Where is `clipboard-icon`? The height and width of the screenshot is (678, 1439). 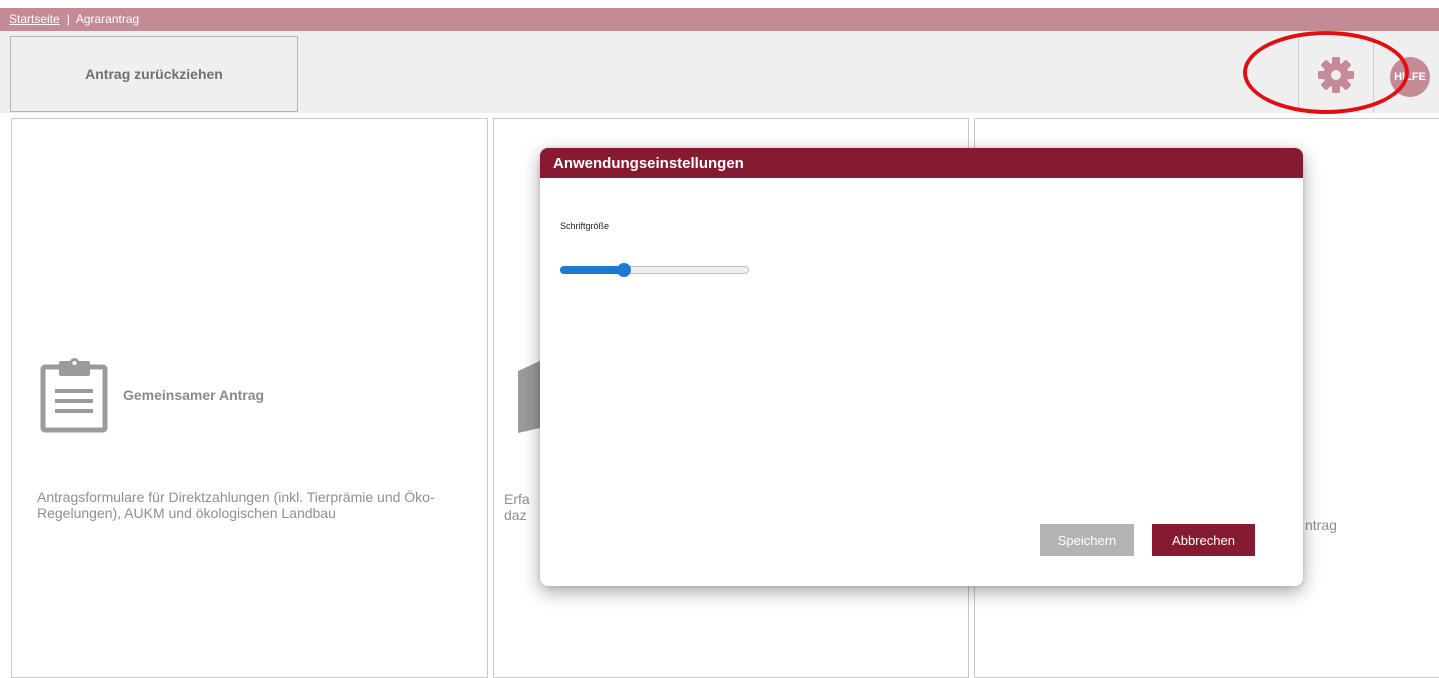
clipboard-icon is located at coordinates (74, 395).